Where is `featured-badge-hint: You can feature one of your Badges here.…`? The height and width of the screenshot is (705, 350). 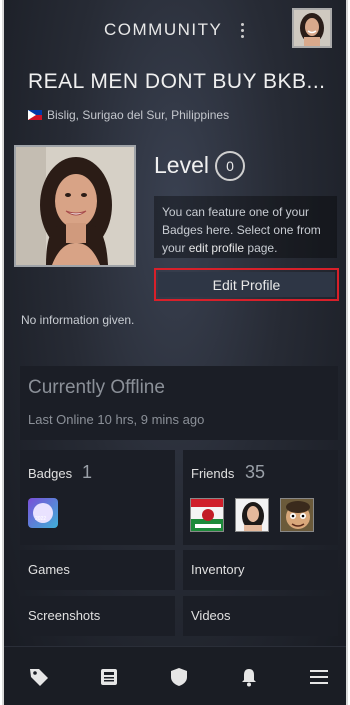 featured-badge-hint: You can feature one of your Badges here.… is located at coordinates (245, 227).